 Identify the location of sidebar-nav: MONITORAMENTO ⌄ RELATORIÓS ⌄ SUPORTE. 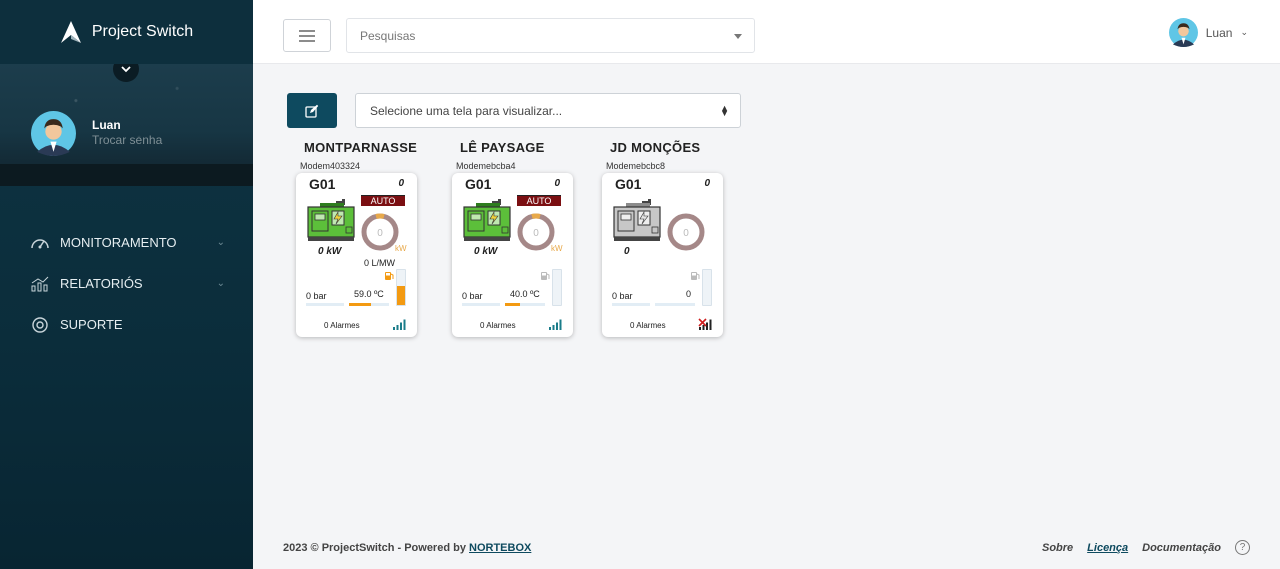
(126, 283).